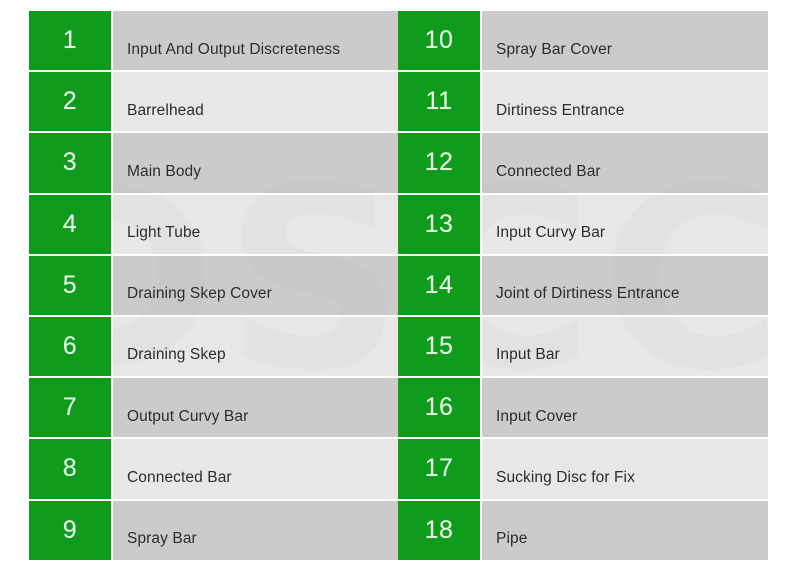  I want to click on part-label: Output Curvy Bar, so click(188, 416).